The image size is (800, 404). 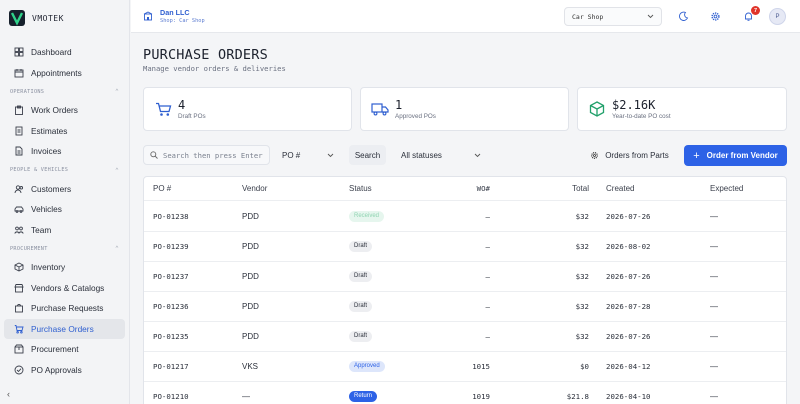 What do you see at coordinates (464, 109) in the screenshot?
I see `stat-card-approved: 1 Approved POs` at bounding box center [464, 109].